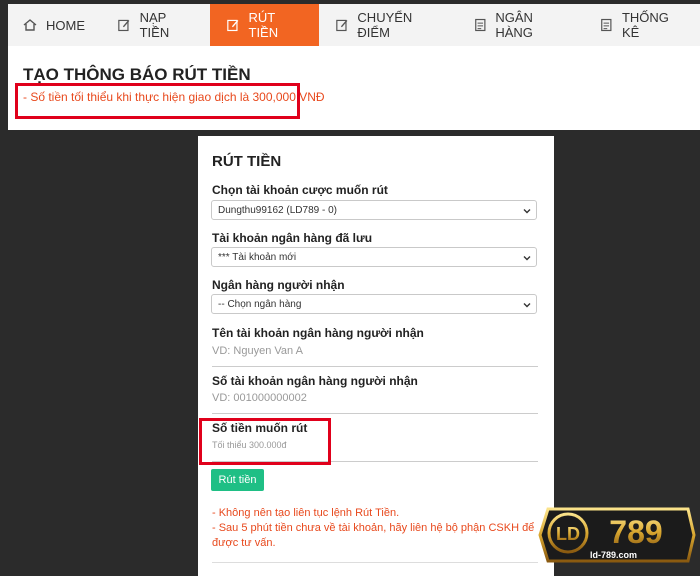 The width and height of the screenshot is (700, 576). What do you see at coordinates (568, 534) in the screenshot?
I see `logo-mark-ld: LD` at bounding box center [568, 534].